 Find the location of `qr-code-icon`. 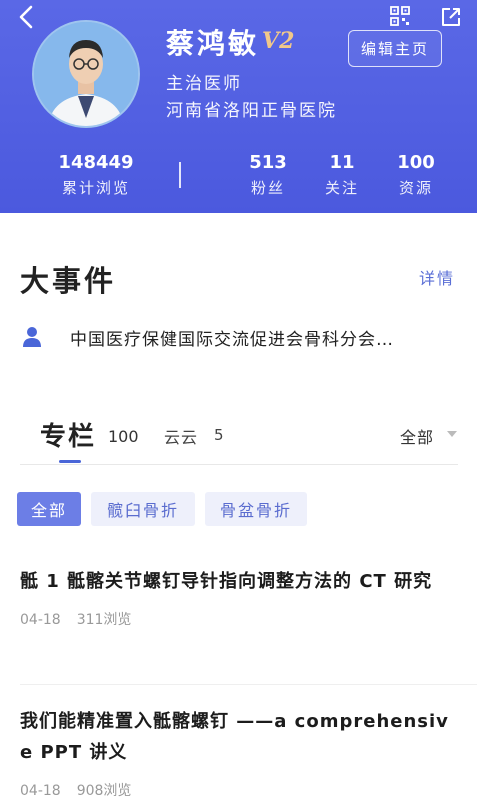

qr-code-icon is located at coordinates (400, 16).